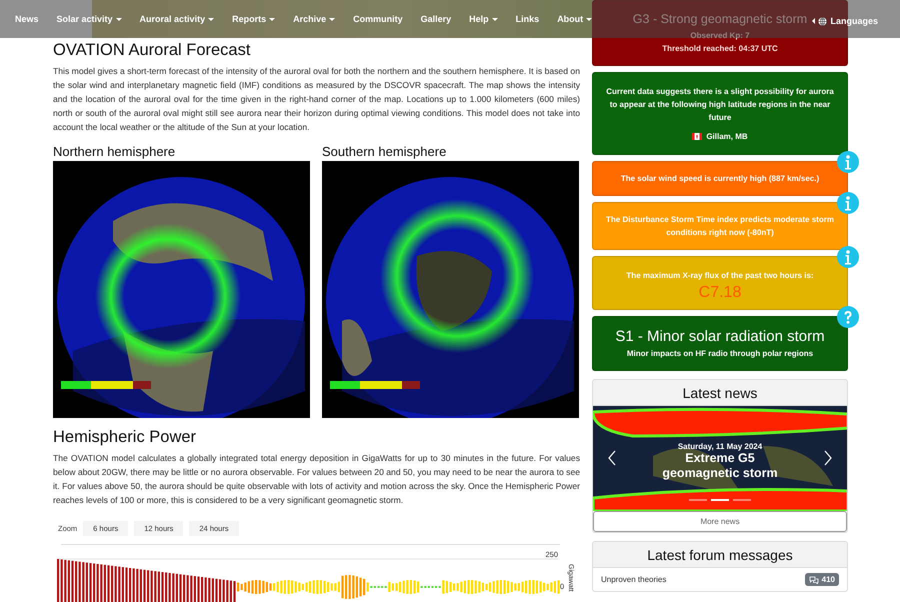 The width and height of the screenshot is (900, 602). What do you see at coordinates (720, 555) in the screenshot?
I see `panel-heading: Latest forum messages` at bounding box center [720, 555].